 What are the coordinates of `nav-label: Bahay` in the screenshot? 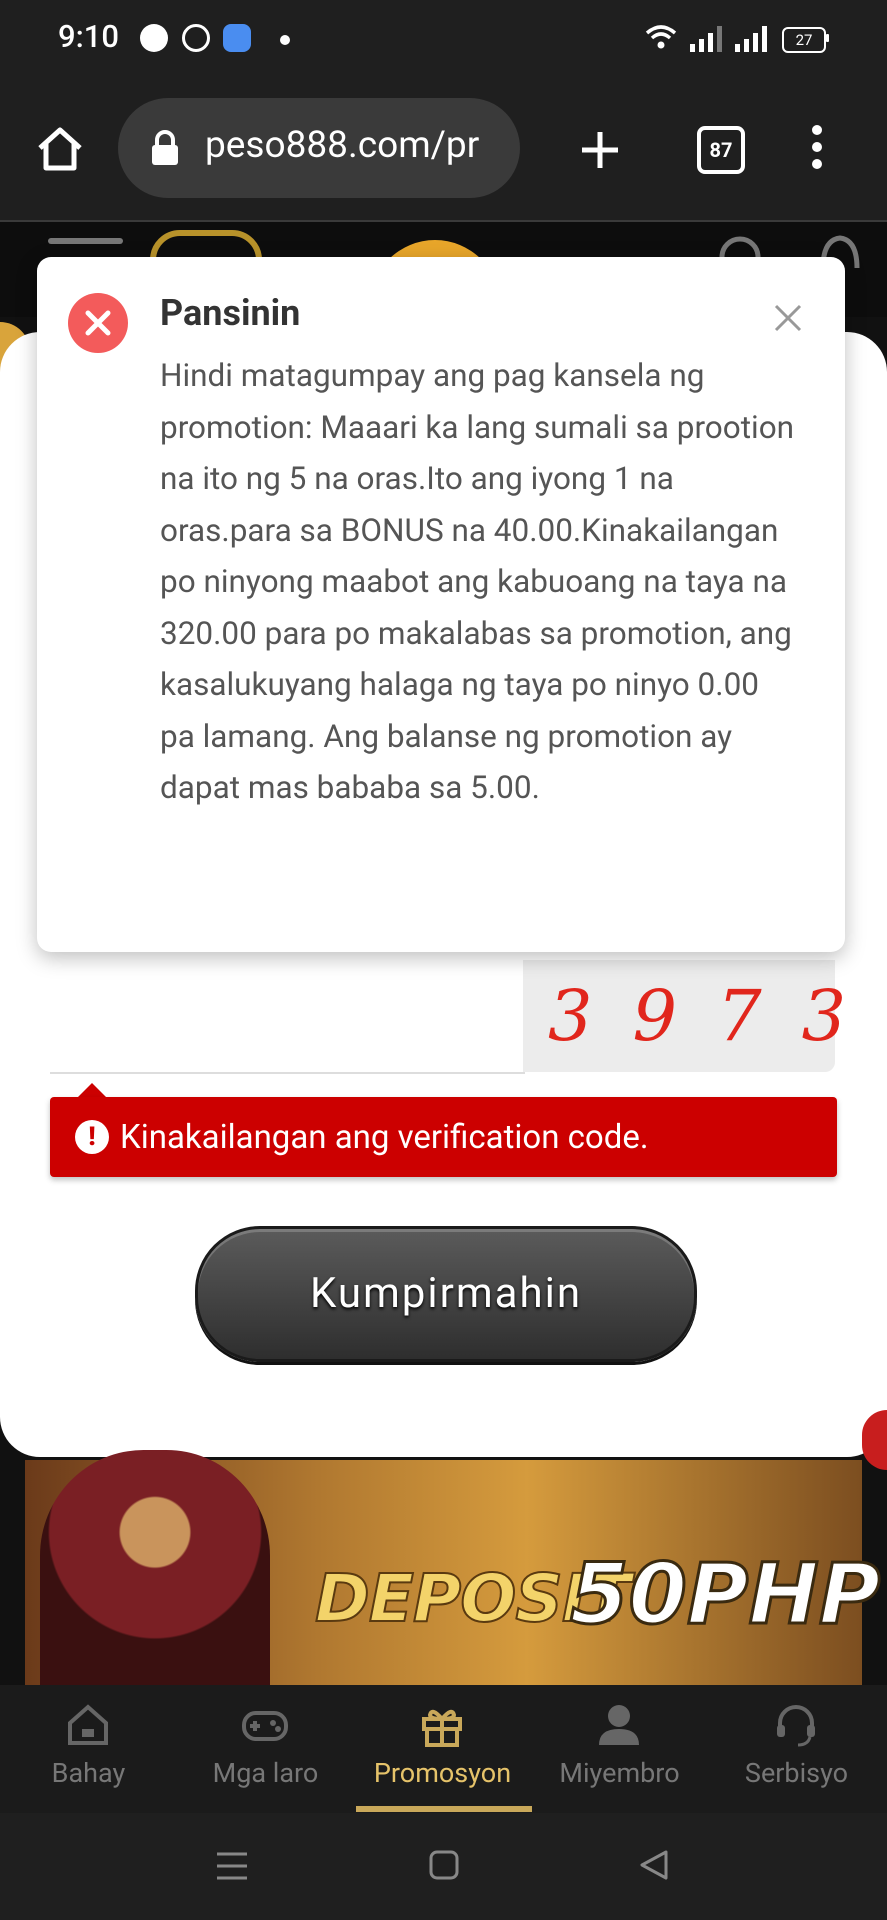 It's located at (88, 1773).